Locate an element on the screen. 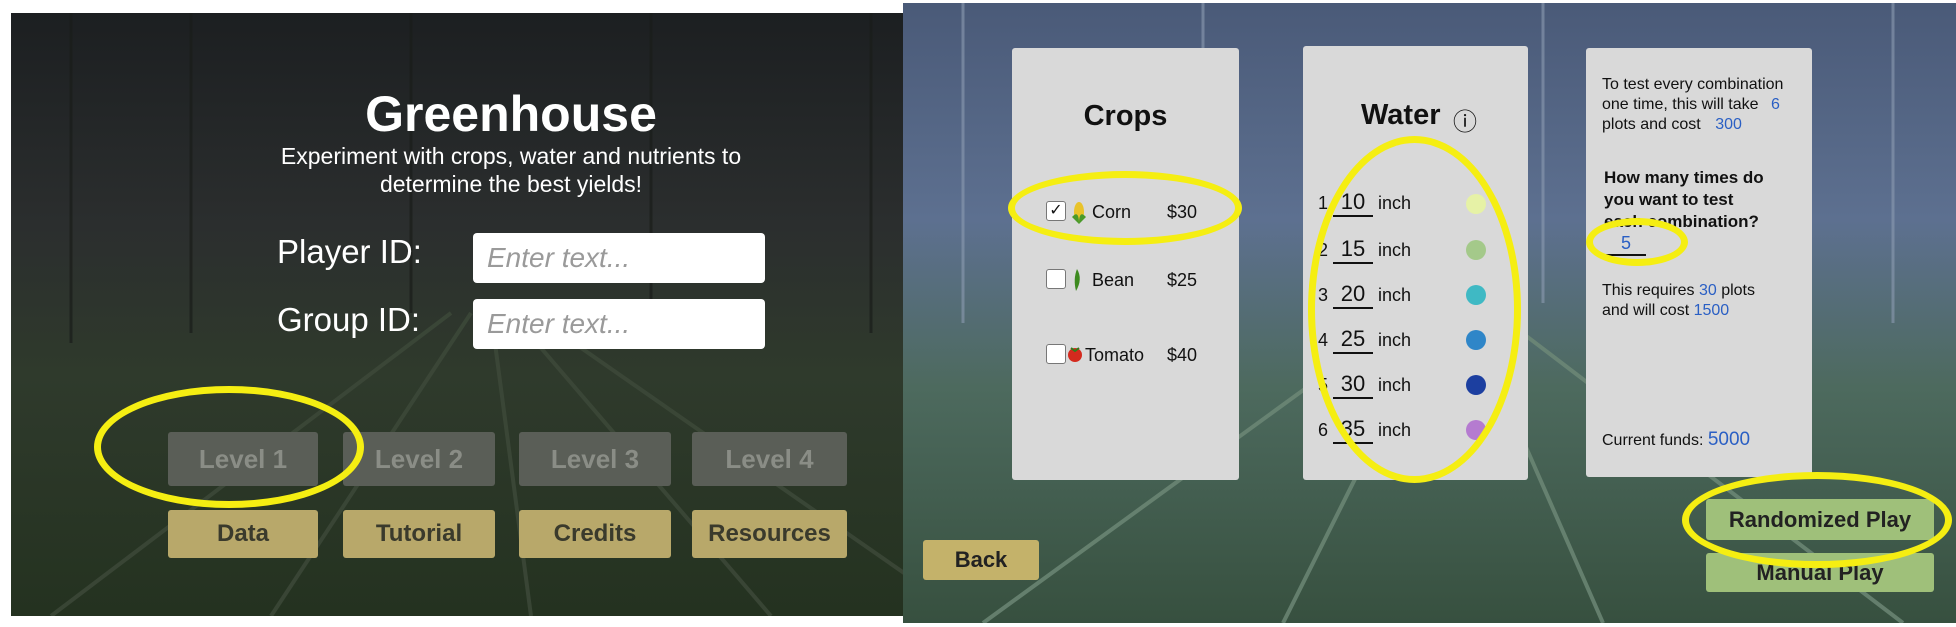 Image resolution: width=1956 pixels, height=627 pixels. combo-plots-value: 6 is located at coordinates (1775, 104).